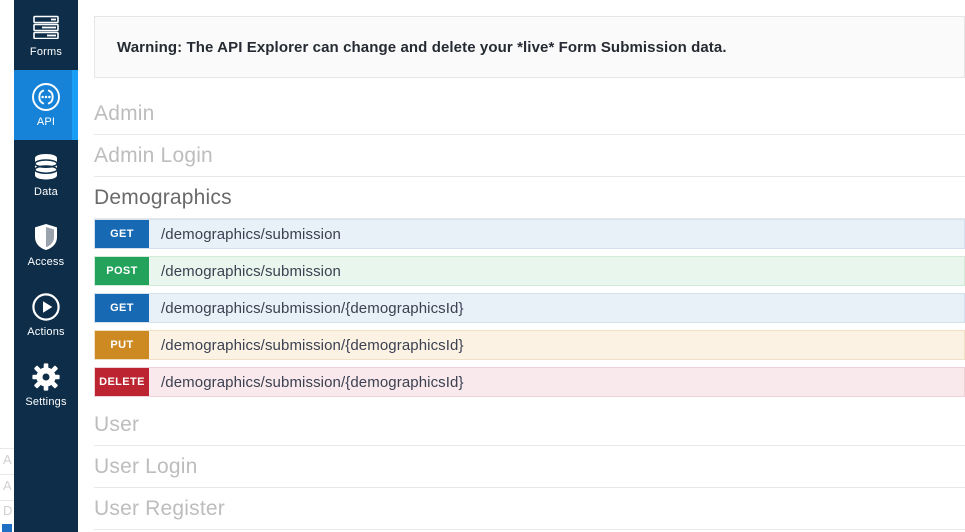 Image resolution: width=965 pixels, height=532 pixels. I want to click on primary-sidebar: Forms API Data Access Actions Settings, so click(46, 266).